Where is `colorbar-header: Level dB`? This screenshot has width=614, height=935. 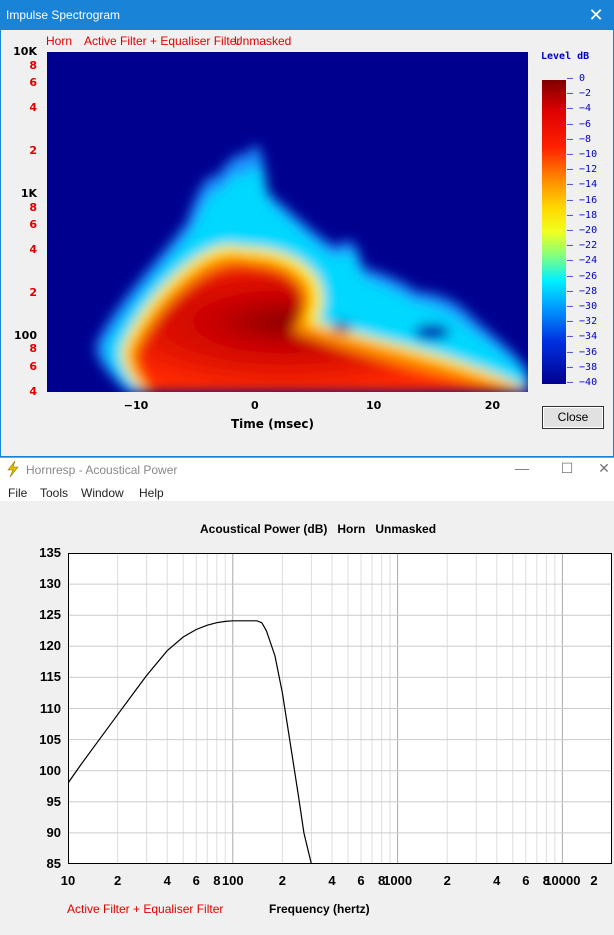
colorbar-header: Level dB is located at coordinates (565, 56).